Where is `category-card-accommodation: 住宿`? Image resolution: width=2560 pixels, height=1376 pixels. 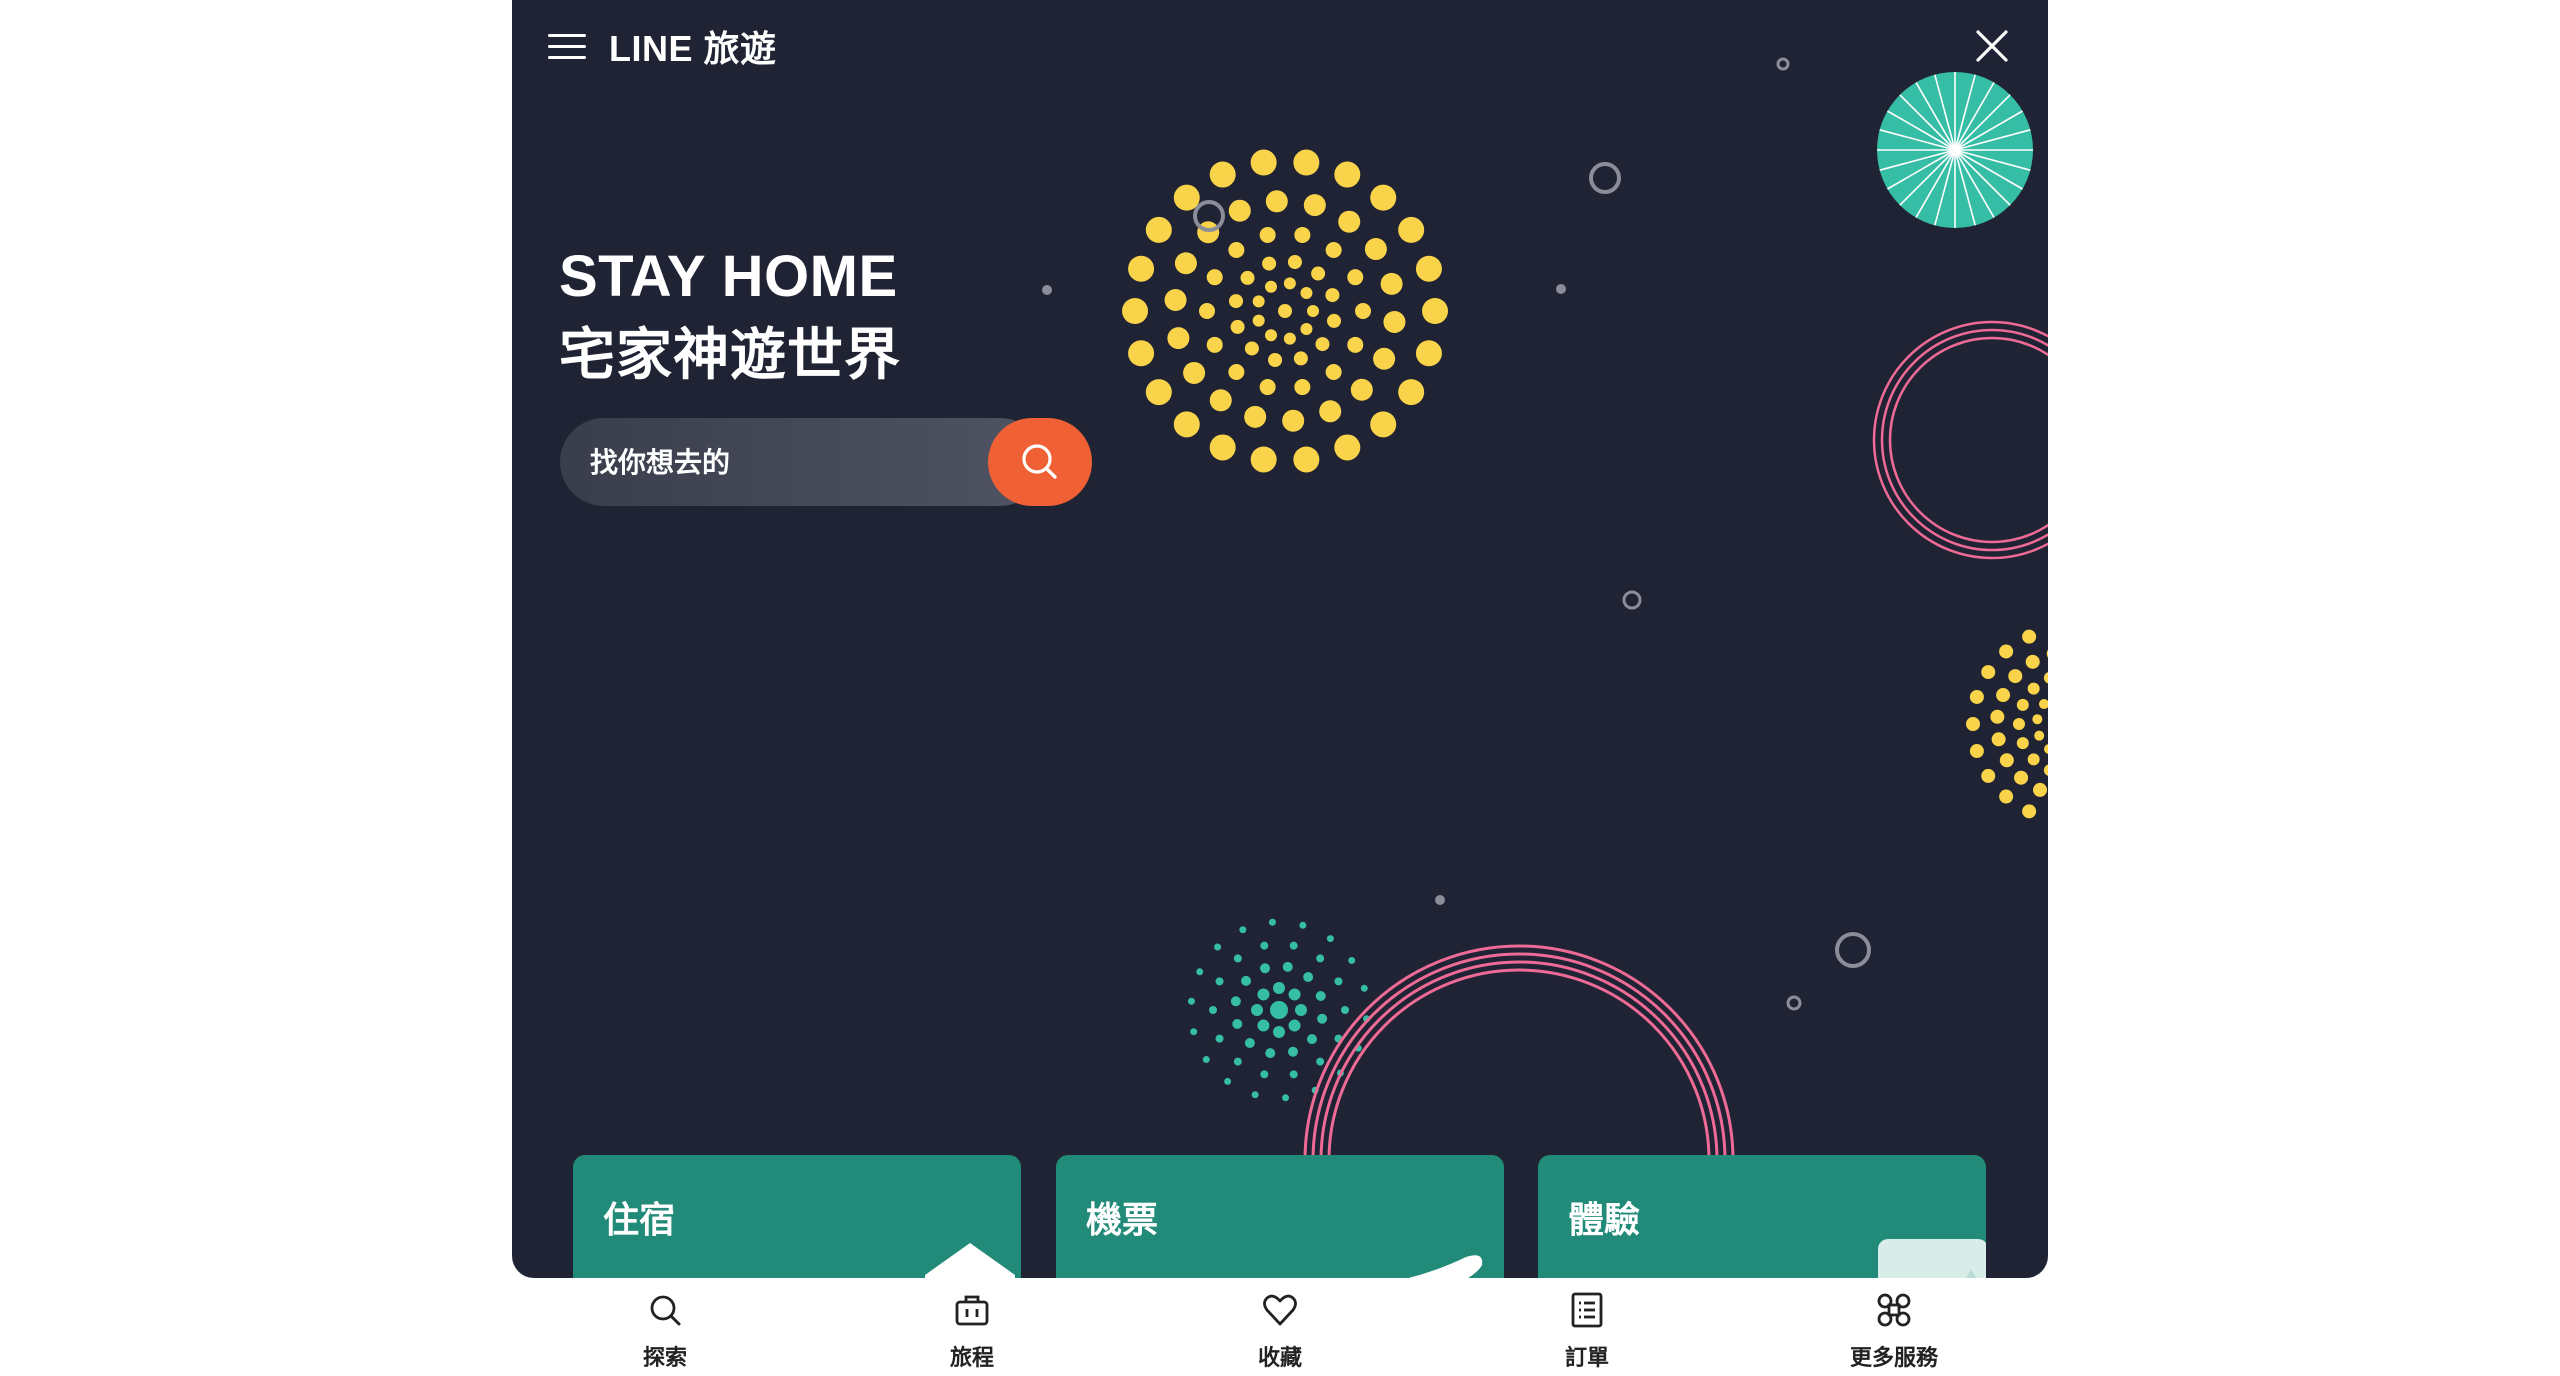 category-card-accommodation: 住宿 is located at coordinates (797, 1216).